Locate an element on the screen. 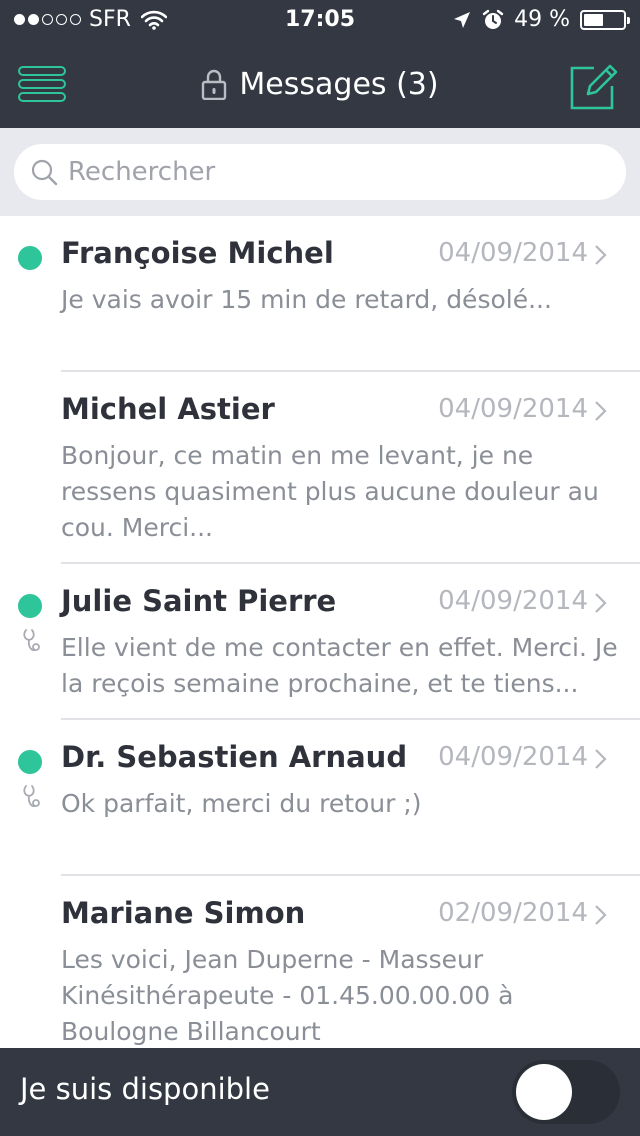 The image size is (640, 1136). search-bar is located at coordinates (320, 172).